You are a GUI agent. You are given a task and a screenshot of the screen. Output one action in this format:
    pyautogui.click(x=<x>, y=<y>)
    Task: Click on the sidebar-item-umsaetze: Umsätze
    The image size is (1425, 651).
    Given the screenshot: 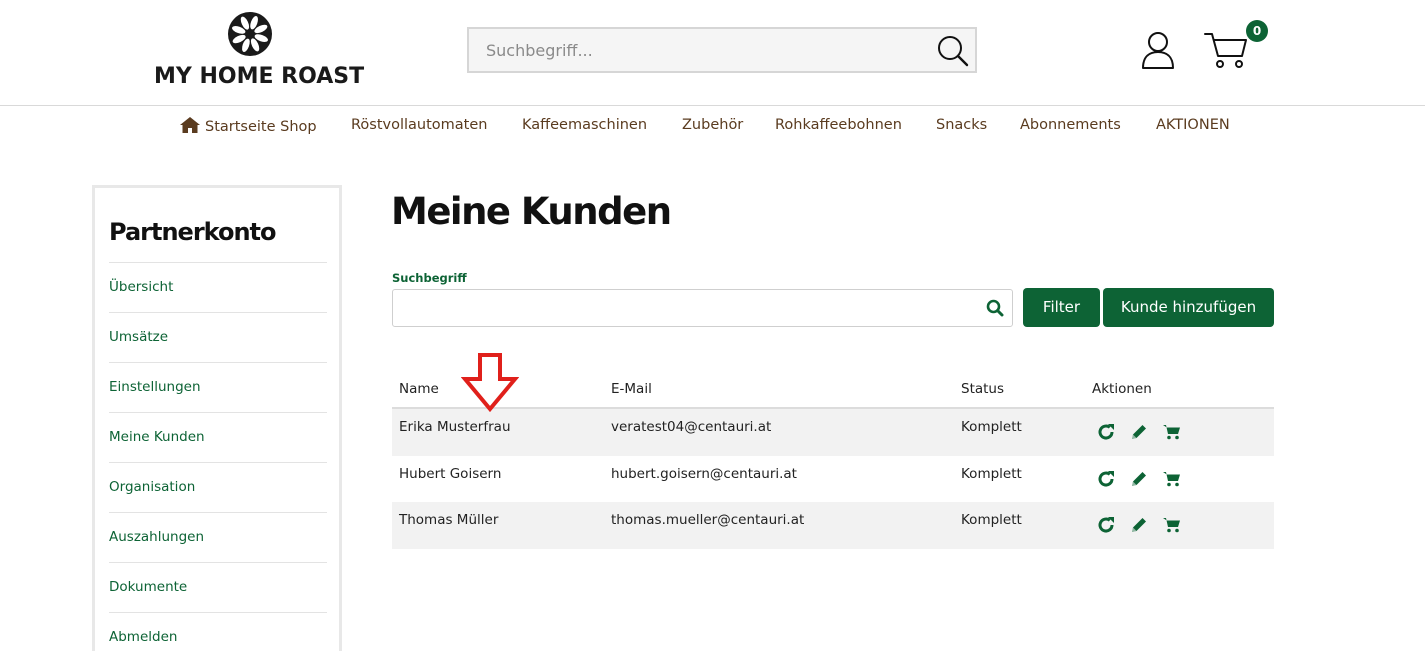 What is the action you would take?
    pyautogui.click(x=218, y=337)
    